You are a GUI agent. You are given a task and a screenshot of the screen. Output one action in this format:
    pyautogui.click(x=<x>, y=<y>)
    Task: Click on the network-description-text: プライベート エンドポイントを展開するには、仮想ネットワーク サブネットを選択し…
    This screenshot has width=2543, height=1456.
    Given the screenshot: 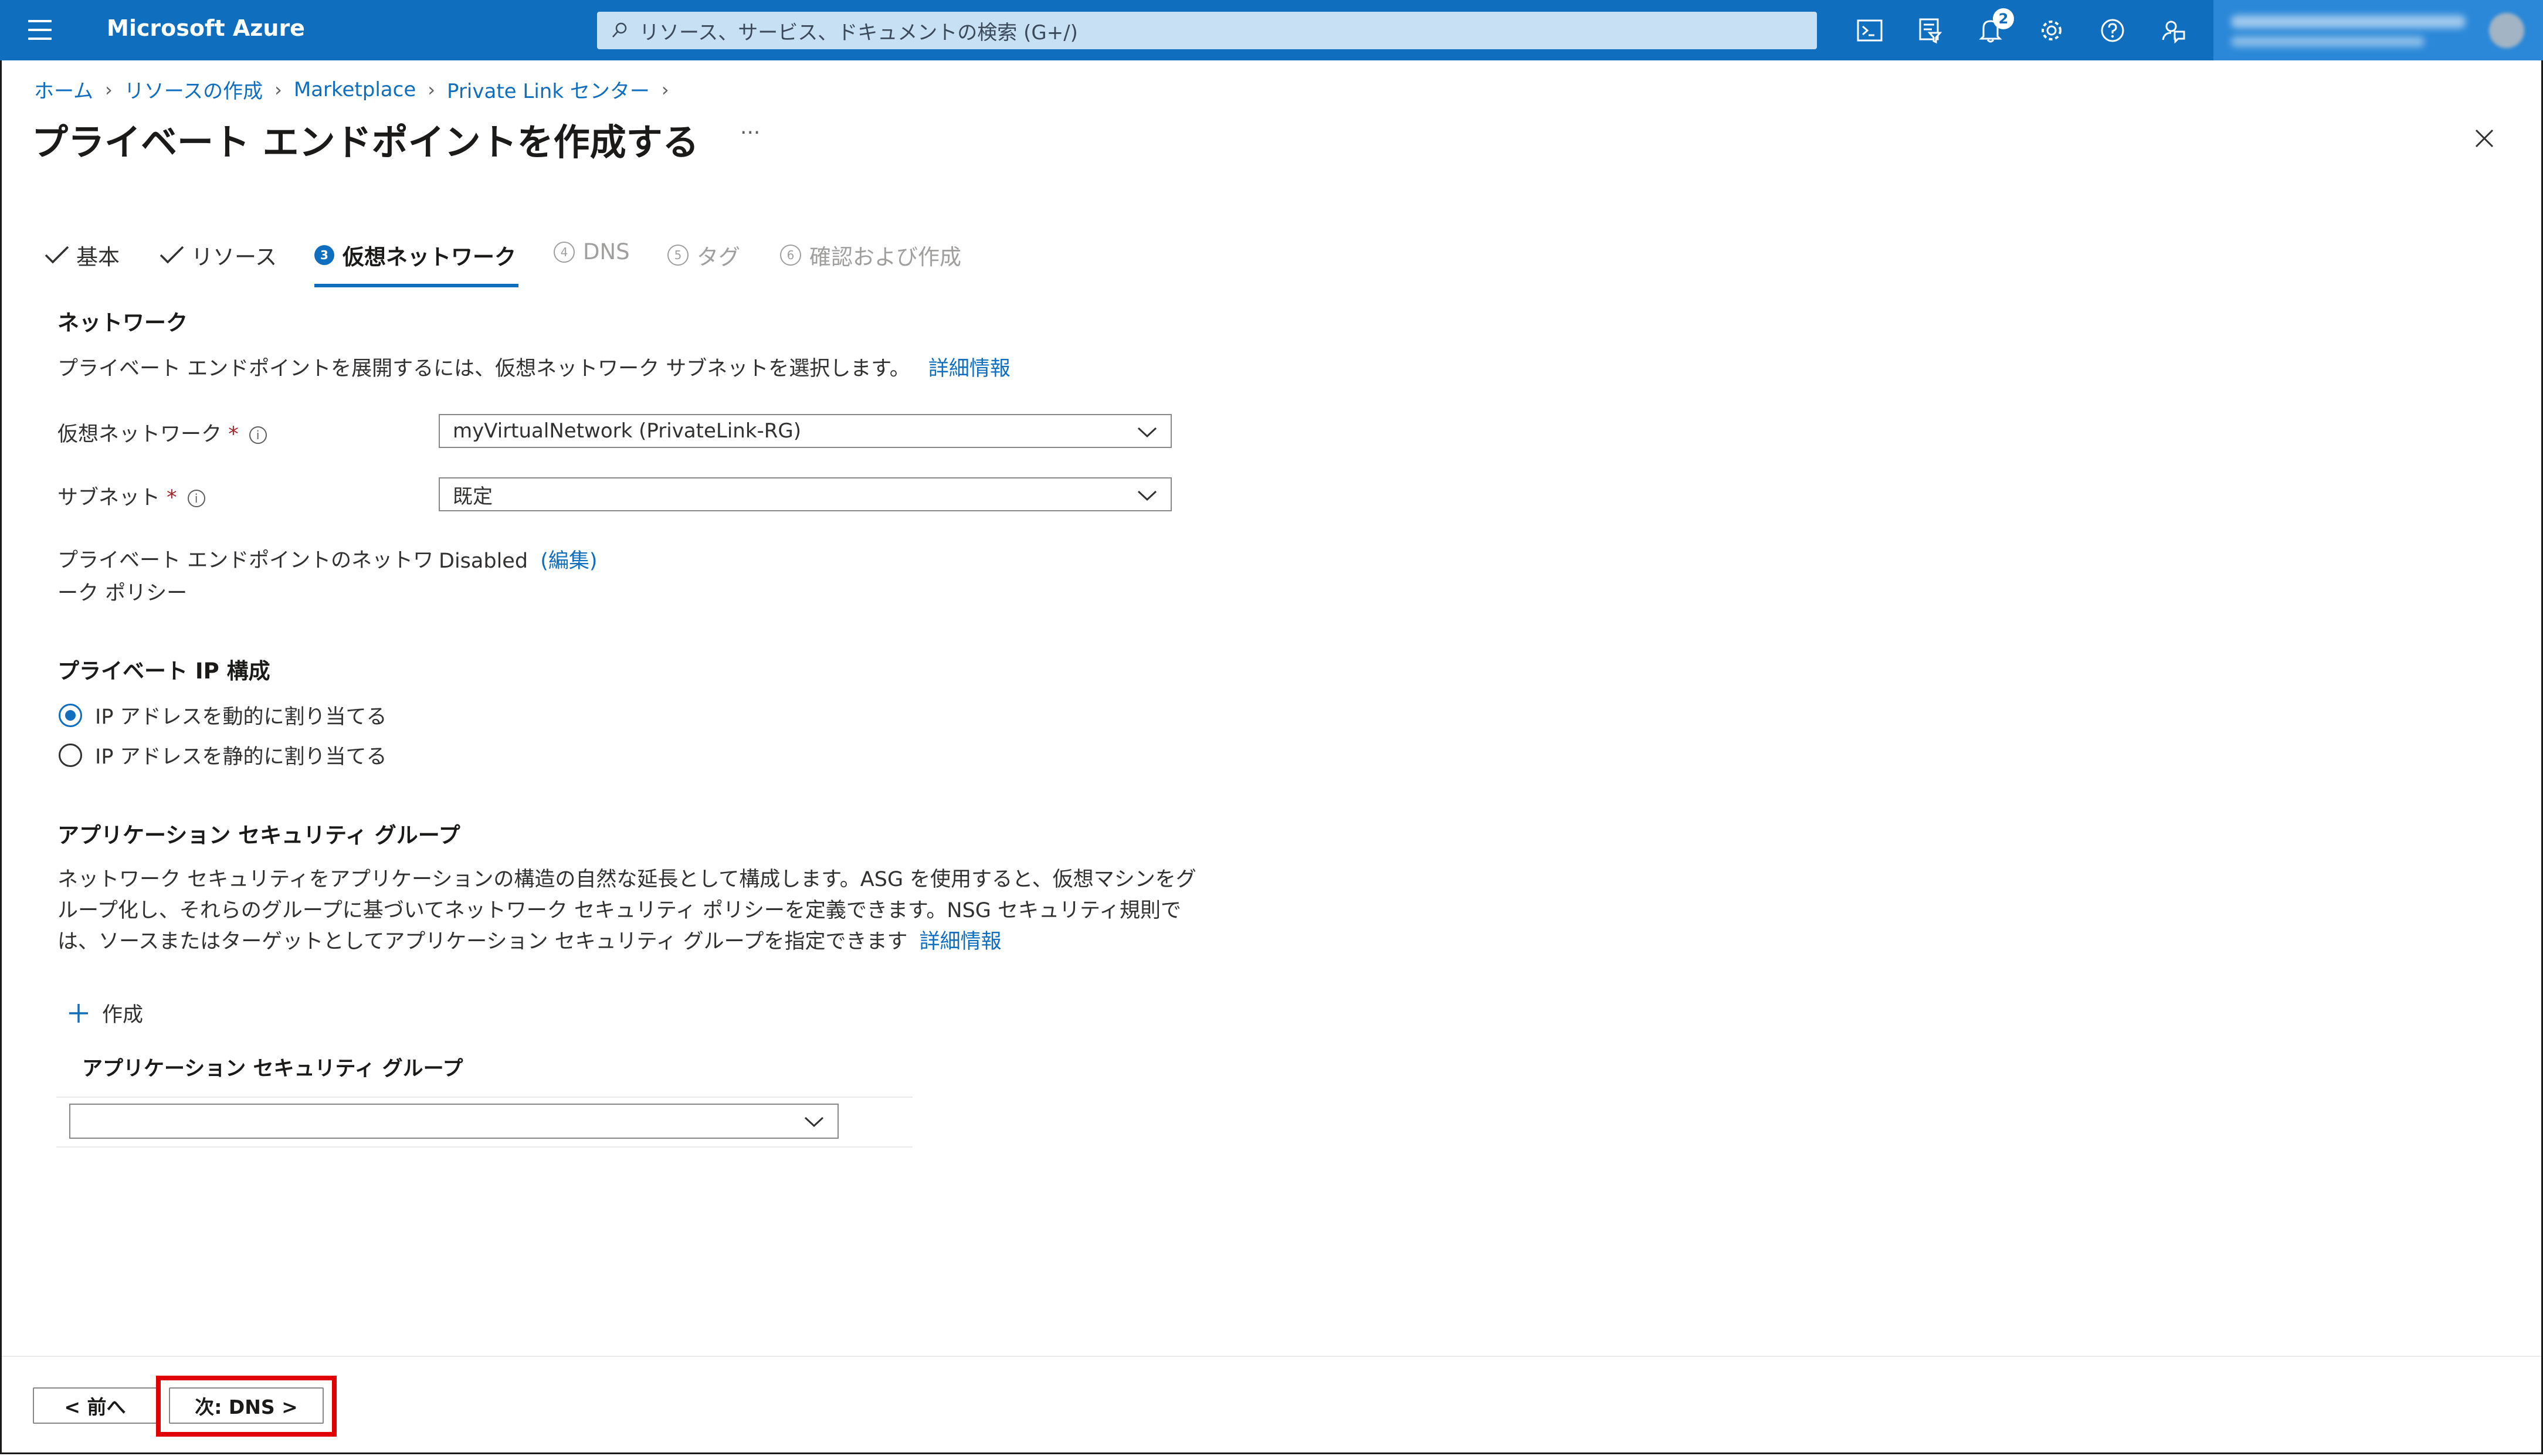 What is the action you would take?
    pyautogui.click(x=483, y=369)
    